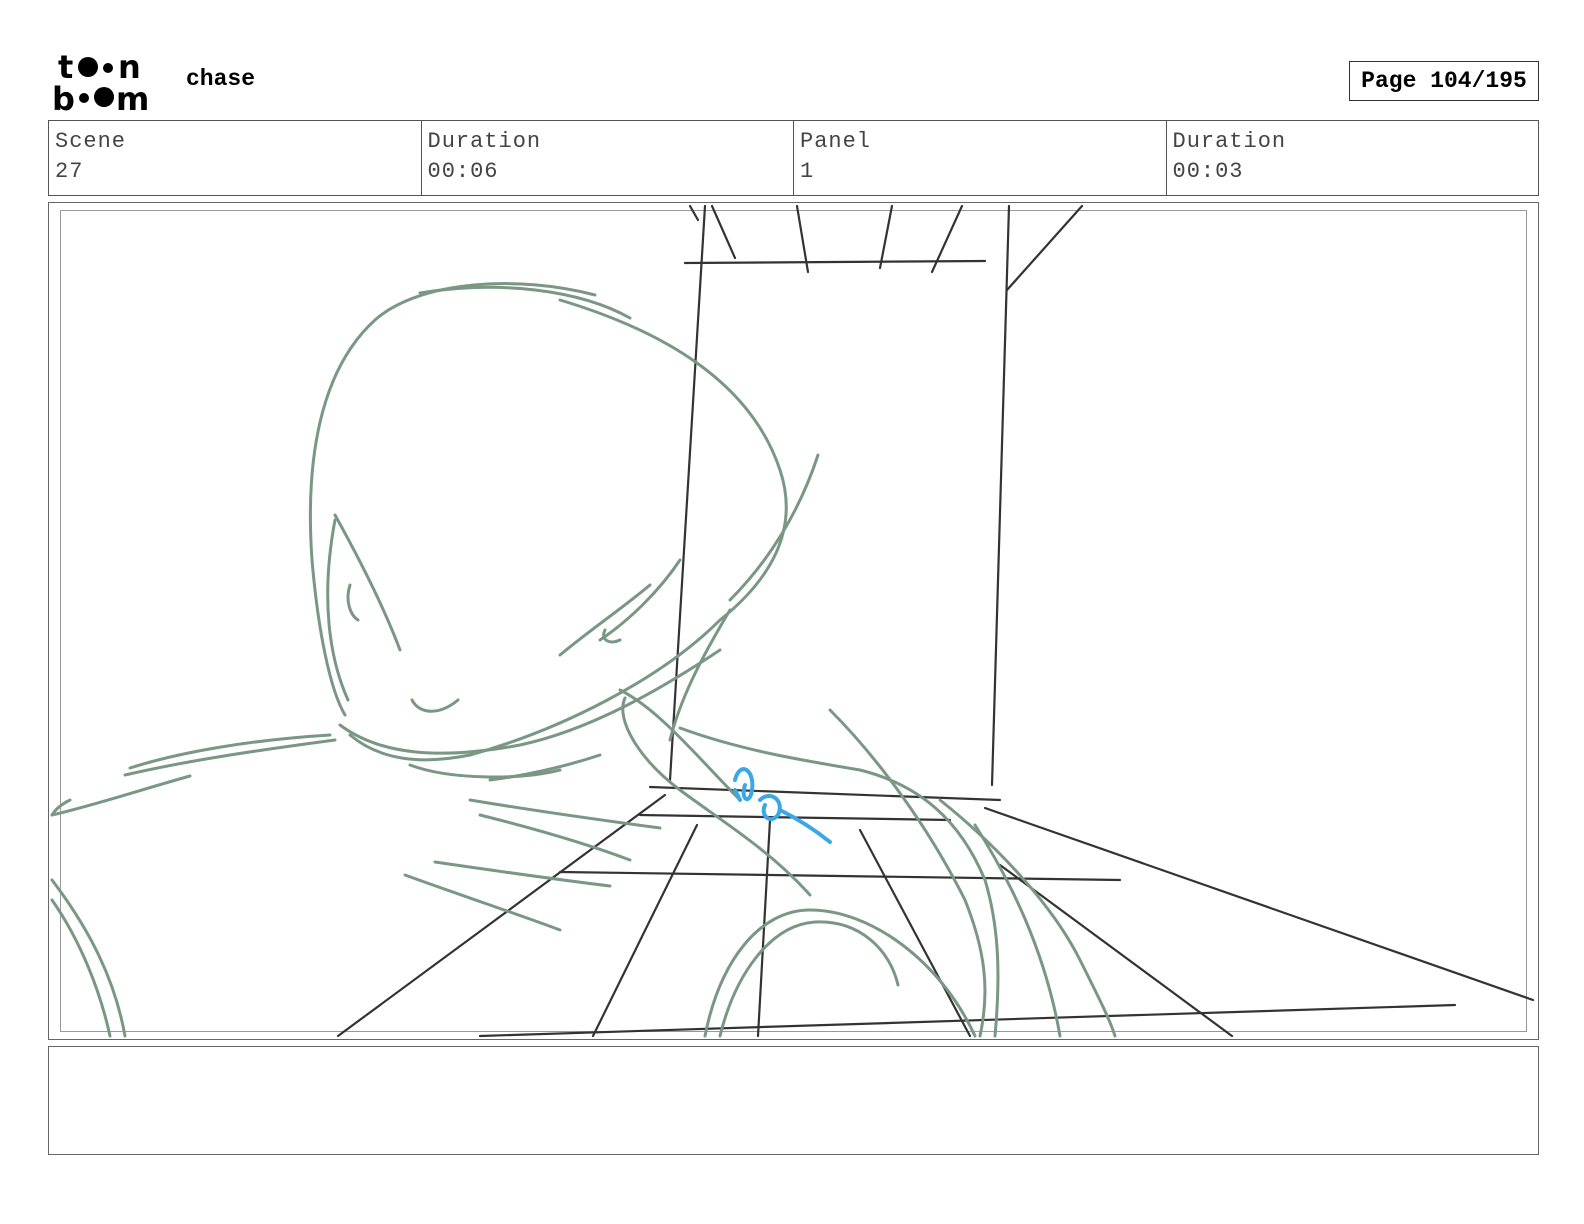 The height and width of the screenshot is (1224, 1584). What do you see at coordinates (836, 141) in the screenshot?
I see `panel-label: Panel` at bounding box center [836, 141].